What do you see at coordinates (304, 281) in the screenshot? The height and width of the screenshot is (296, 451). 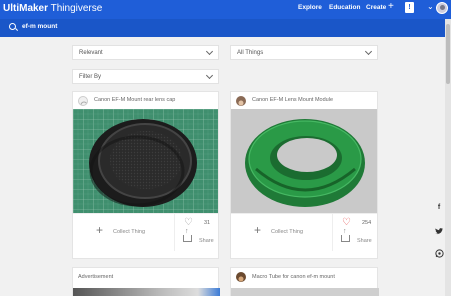 I see `thing-card: Macro Tube for canon ef-m mount` at bounding box center [304, 281].